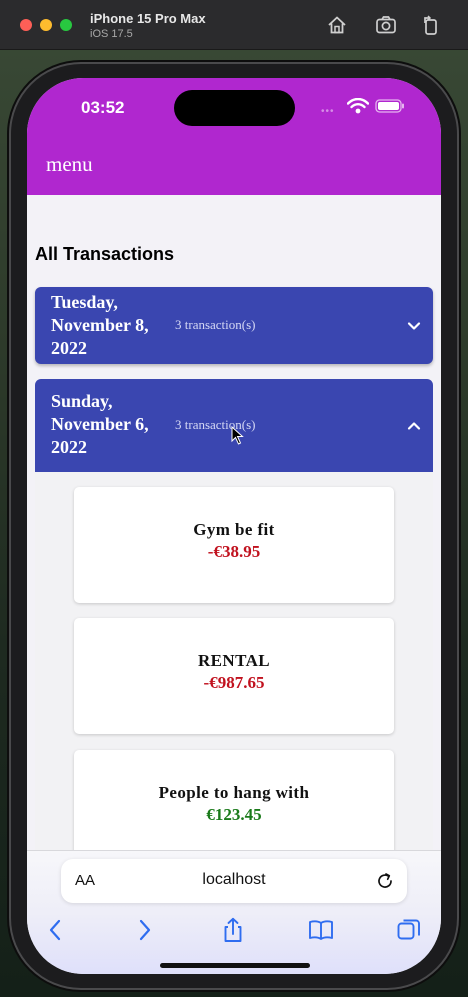  I want to click on share-icon, so click(233, 930).